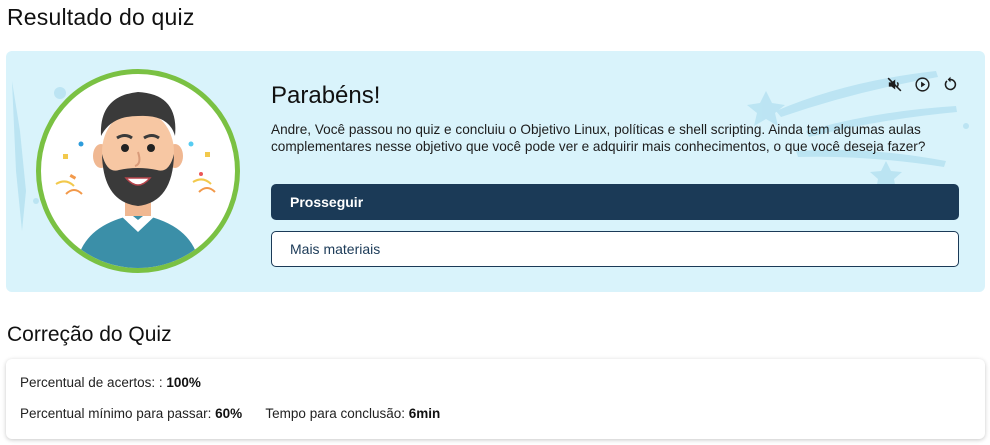 The height and width of the screenshot is (445, 990). I want to click on mute-button, so click(894, 84).